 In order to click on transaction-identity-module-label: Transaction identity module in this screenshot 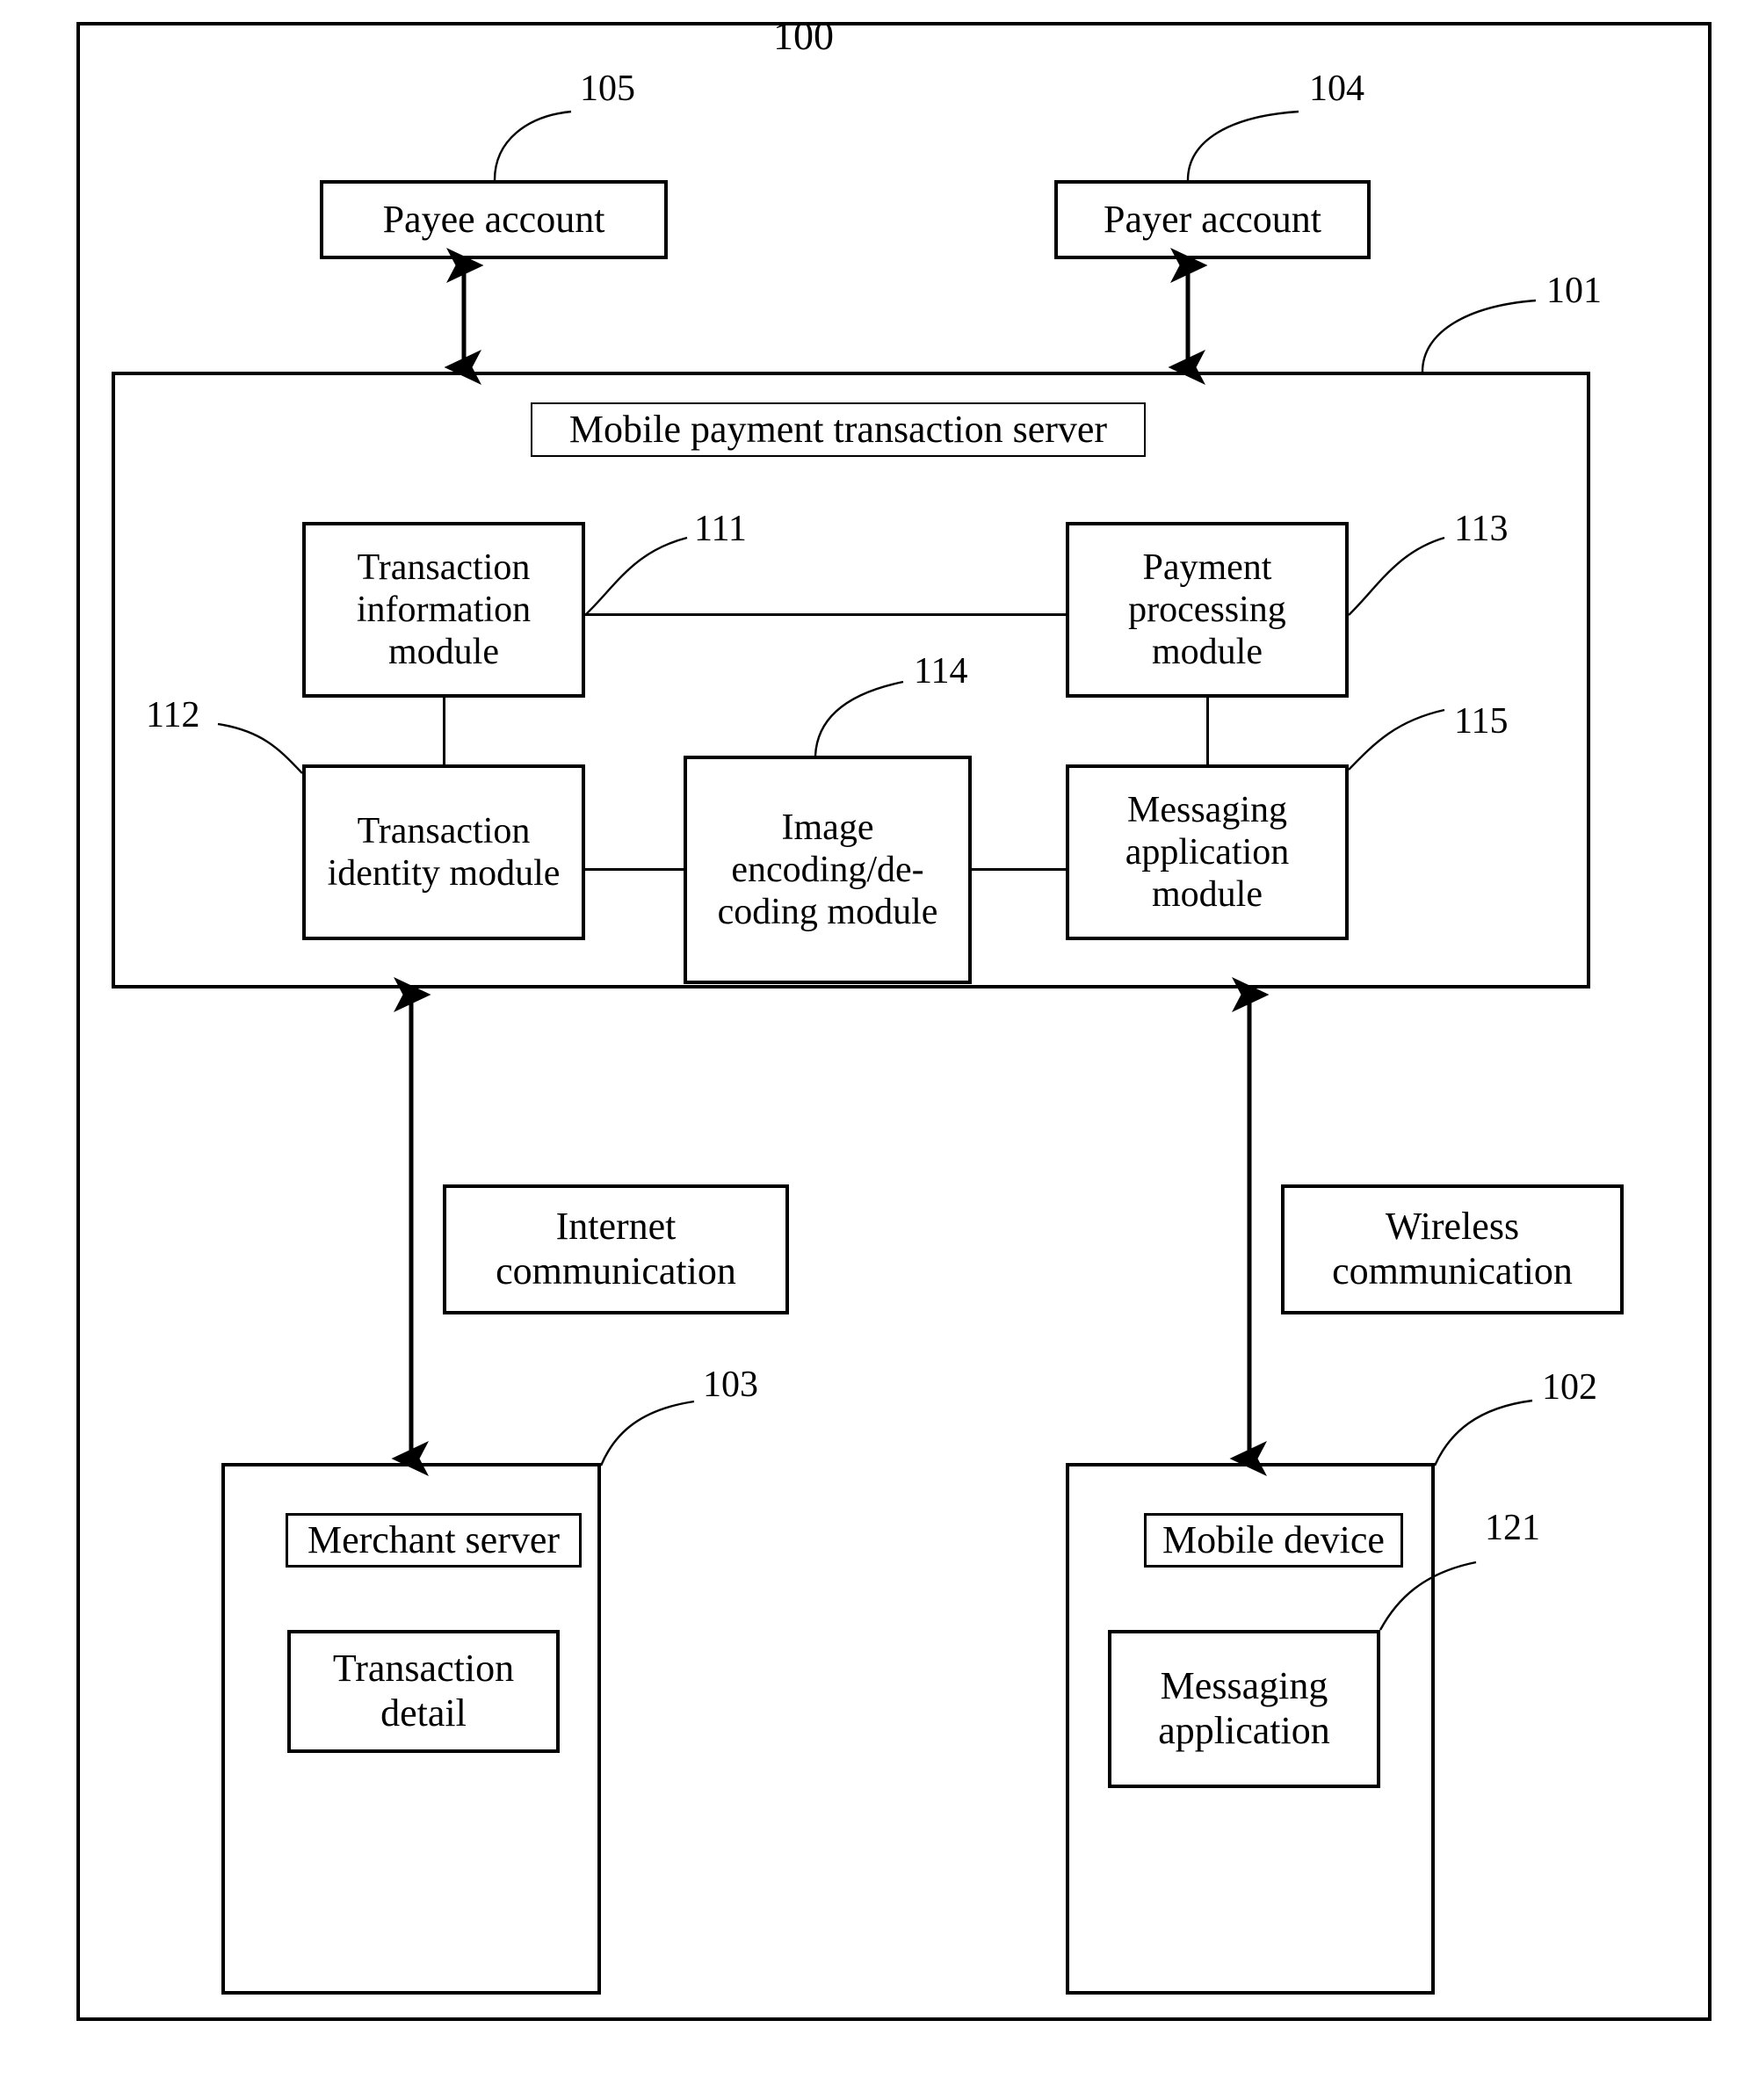, I will do `click(444, 852)`.